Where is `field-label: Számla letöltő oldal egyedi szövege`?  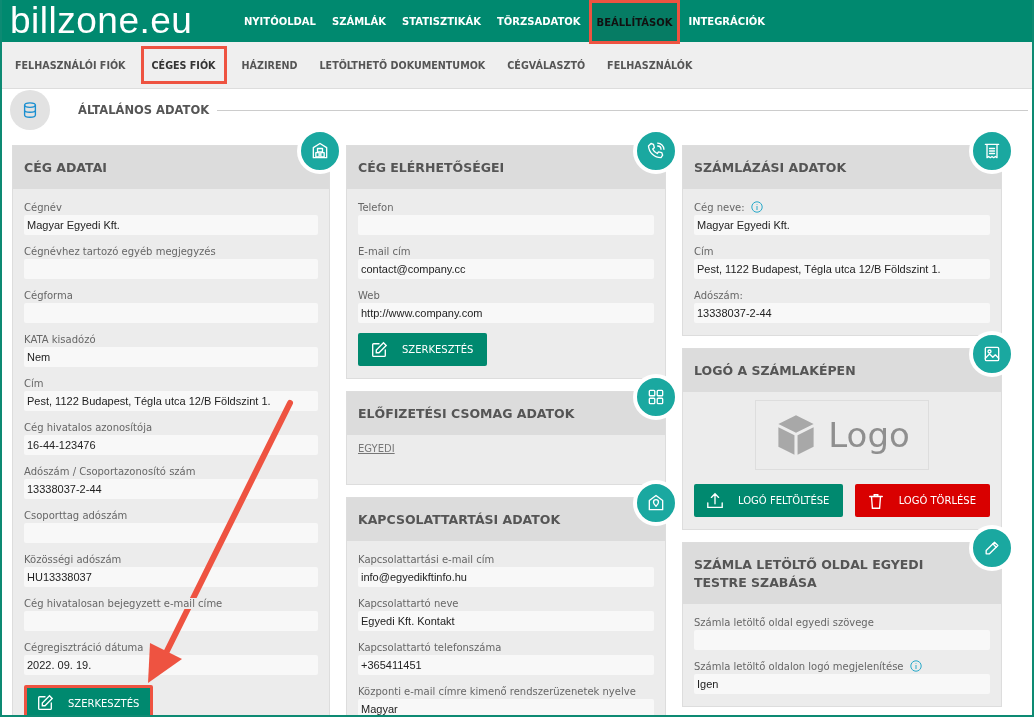 field-label: Számla letöltő oldal egyedi szövege is located at coordinates (784, 622).